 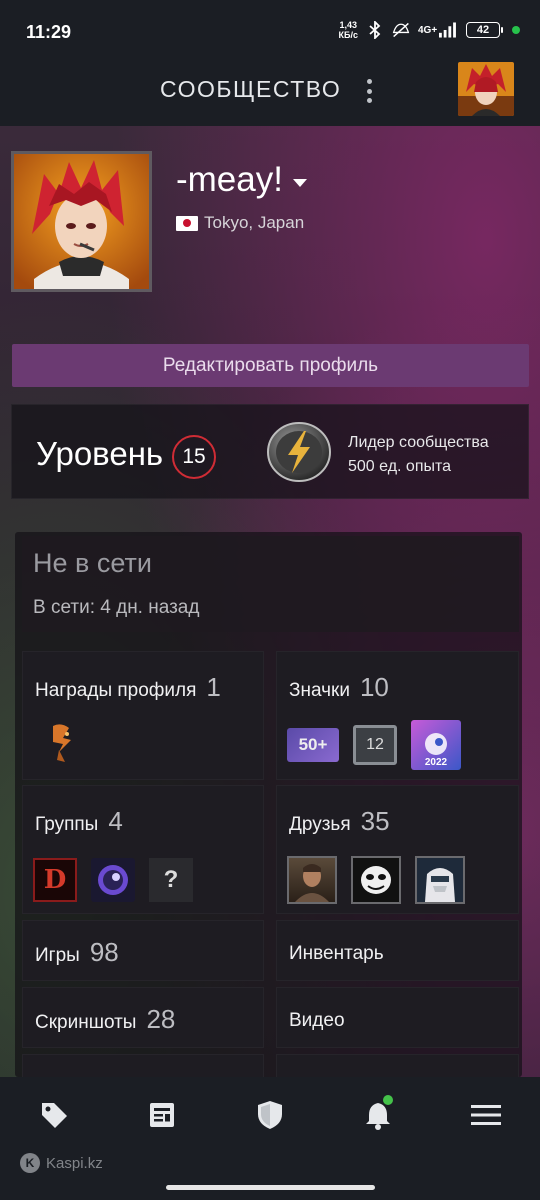 I want to click on bluetooth-icon, so click(x=375, y=30).